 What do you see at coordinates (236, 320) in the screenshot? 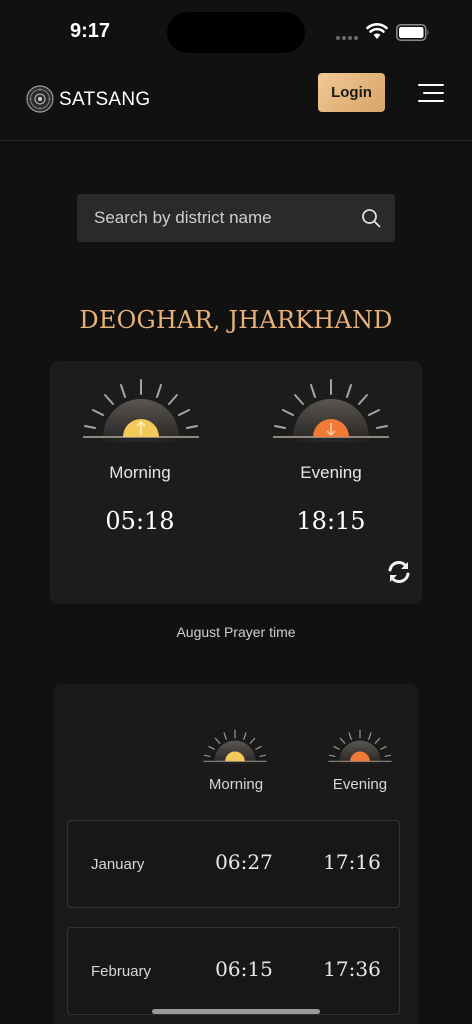
I see `location-title: DEOGHAR, JHARKHAND` at bounding box center [236, 320].